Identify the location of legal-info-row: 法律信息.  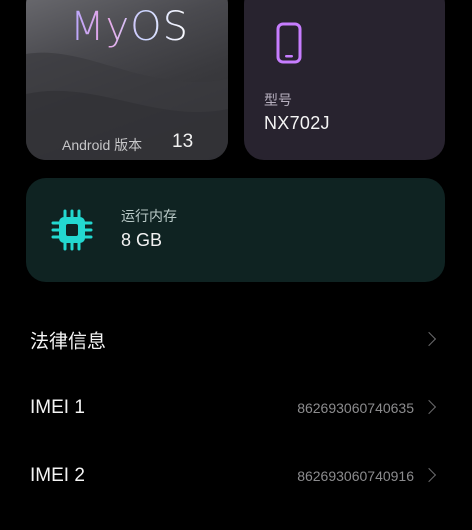
(236, 340).